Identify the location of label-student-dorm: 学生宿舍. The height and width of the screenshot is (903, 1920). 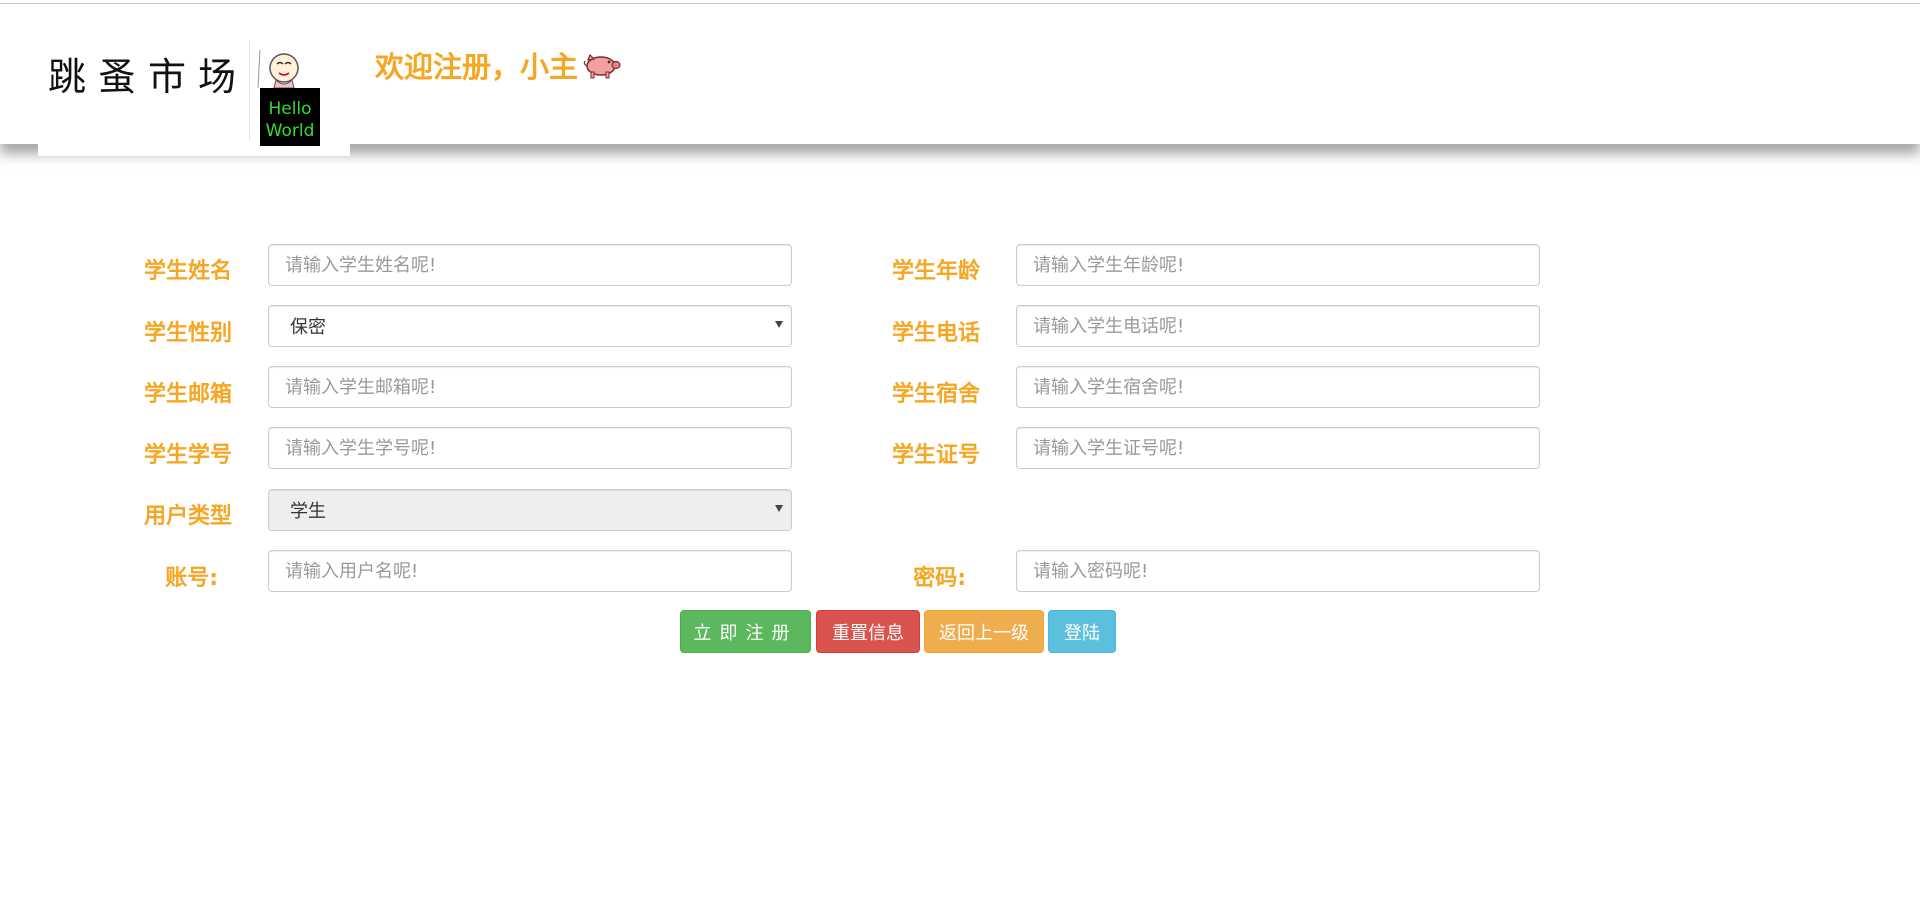
(935, 394).